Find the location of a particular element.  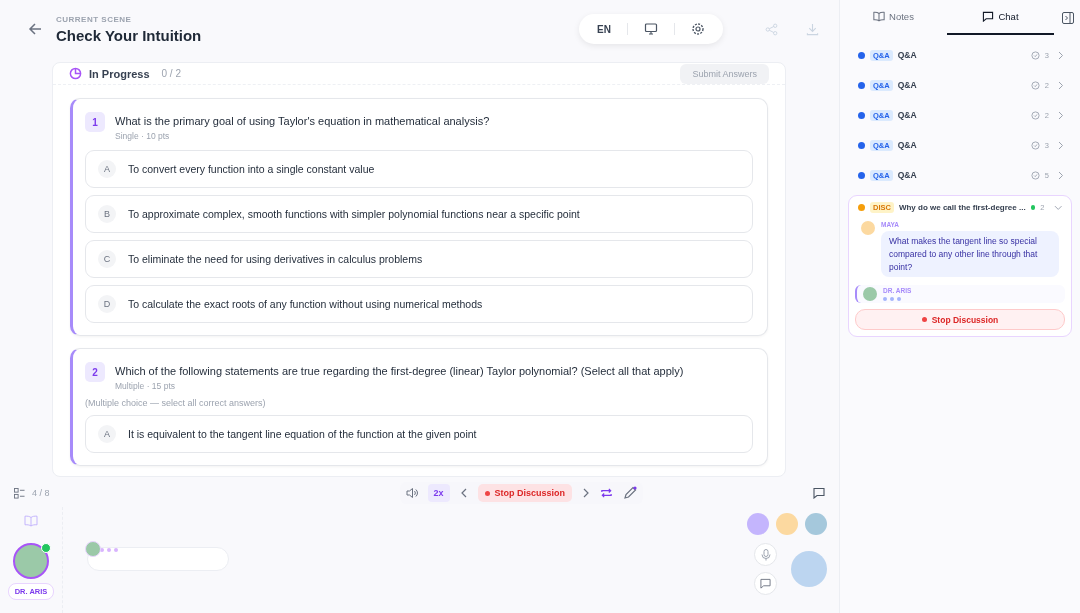

question-number: 1 is located at coordinates (95, 122).